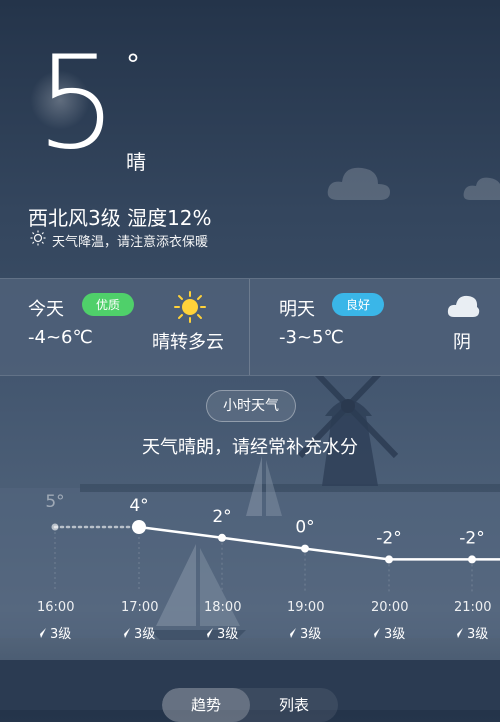 The image size is (500, 722). I want to click on hourly-line-chart: 5° 4° 2° 0° -2° -2°, so click(272, 542).